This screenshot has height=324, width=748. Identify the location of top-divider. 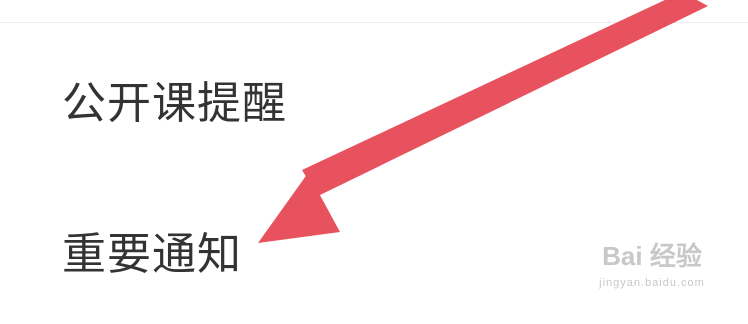
(374, 22).